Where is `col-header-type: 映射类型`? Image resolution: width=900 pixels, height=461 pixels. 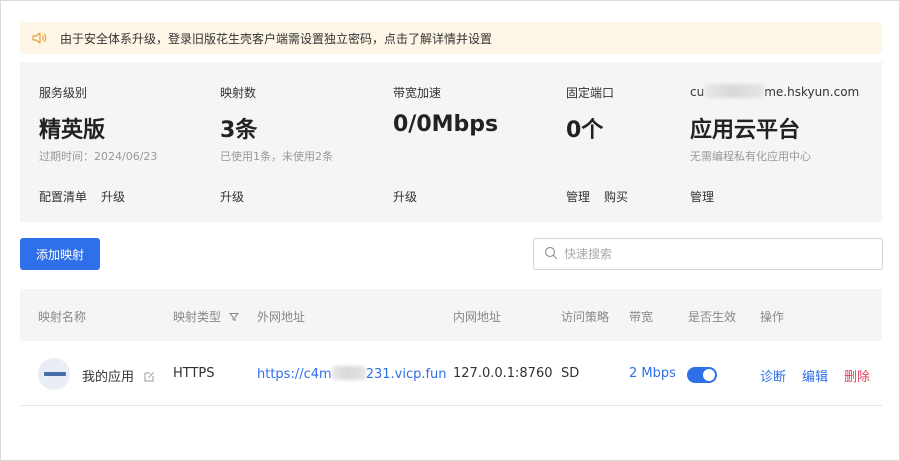
col-header-type: 映射类型 is located at coordinates (206, 316).